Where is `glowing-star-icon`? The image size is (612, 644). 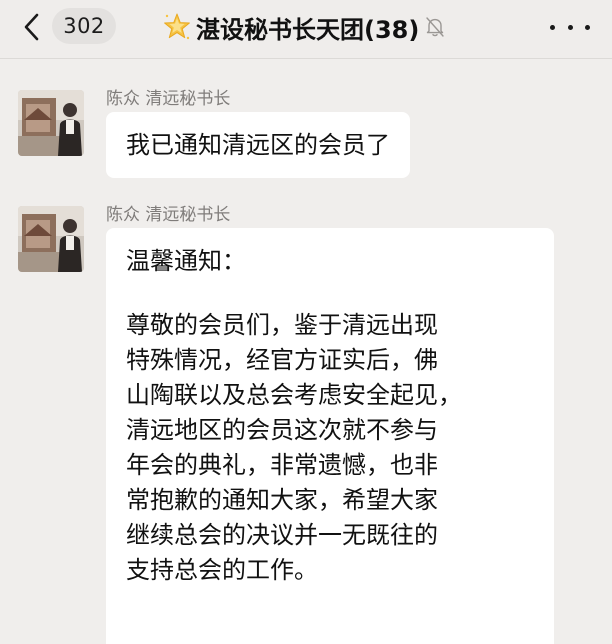 glowing-star-icon is located at coordinates (177, 27).